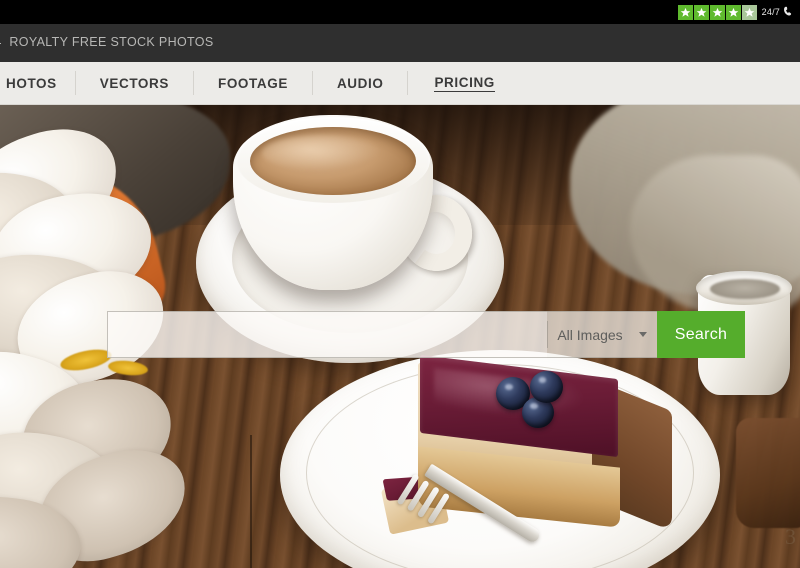 This screenshot has width=800, height=568. I want to click on nav-item-footage: FOOTAGE, so click(253, 83).